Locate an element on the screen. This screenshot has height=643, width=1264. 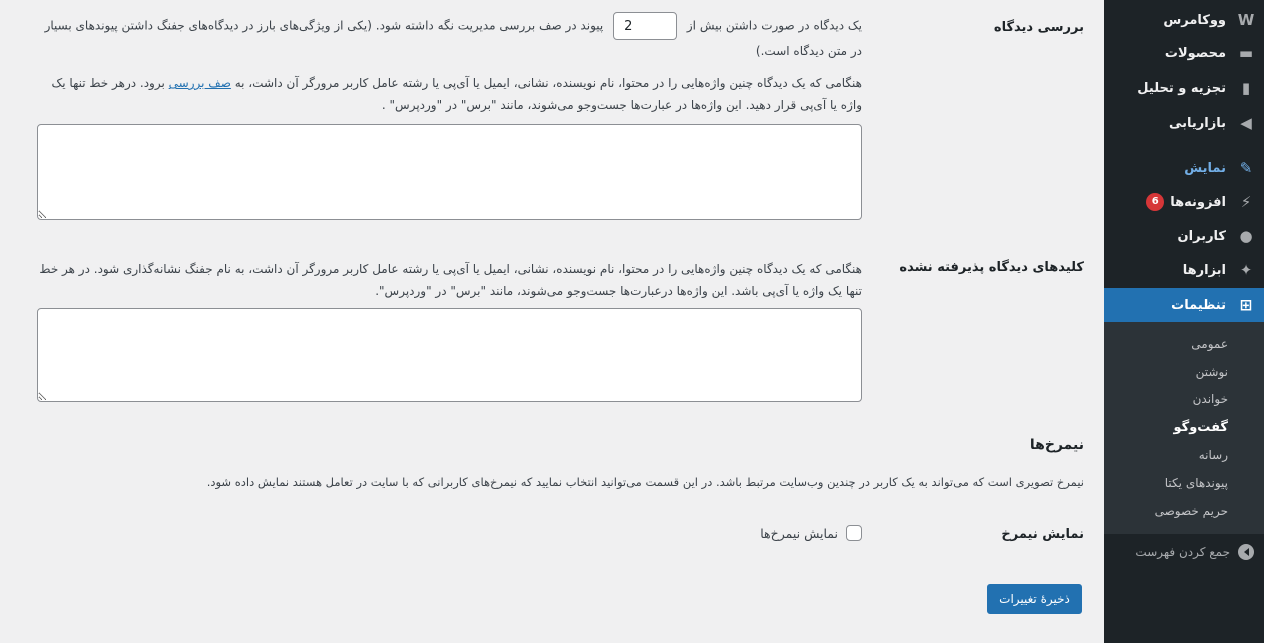
menu-tools: ✦ ابزارها is located at coordinates (1184, 270).